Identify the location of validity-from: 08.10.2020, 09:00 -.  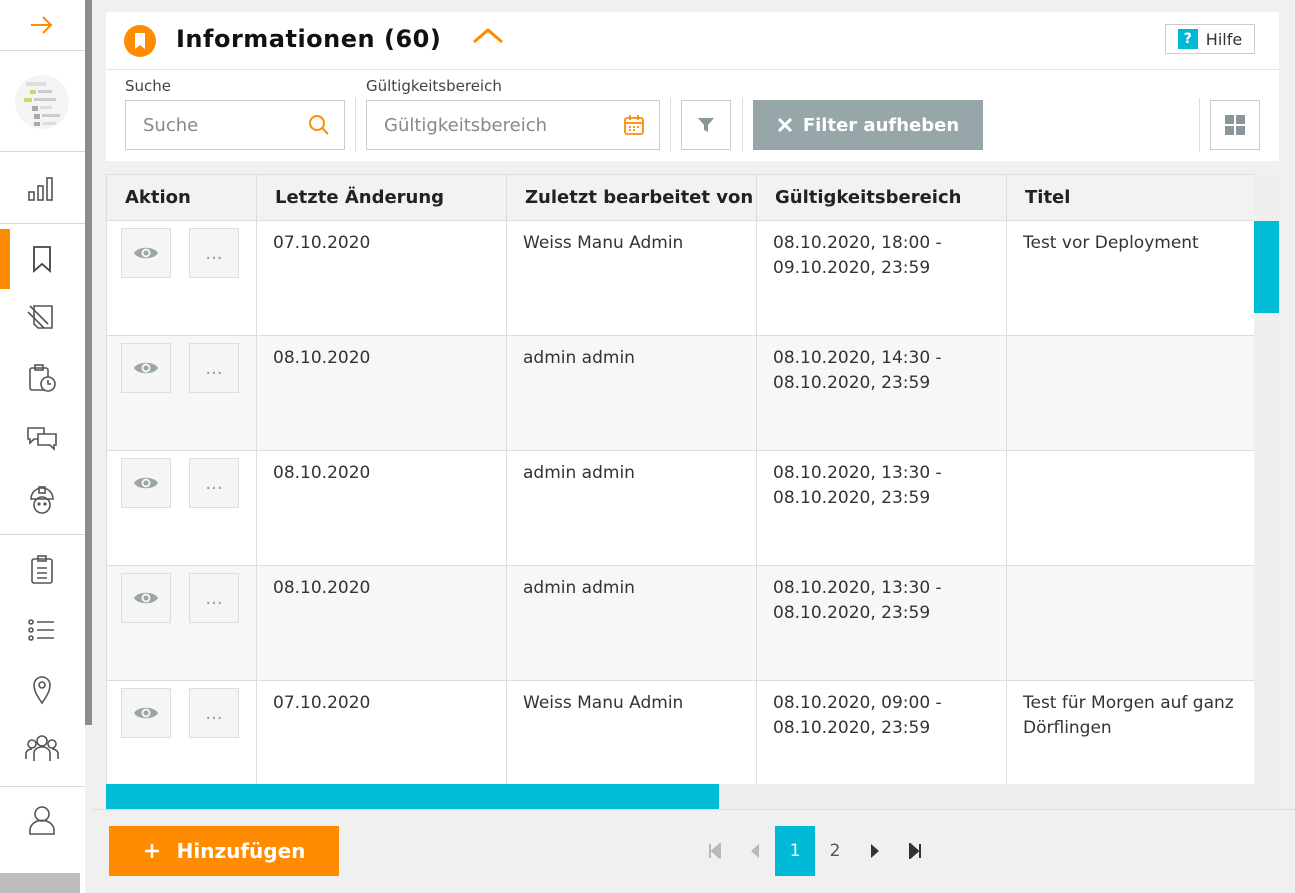
(857, 703).